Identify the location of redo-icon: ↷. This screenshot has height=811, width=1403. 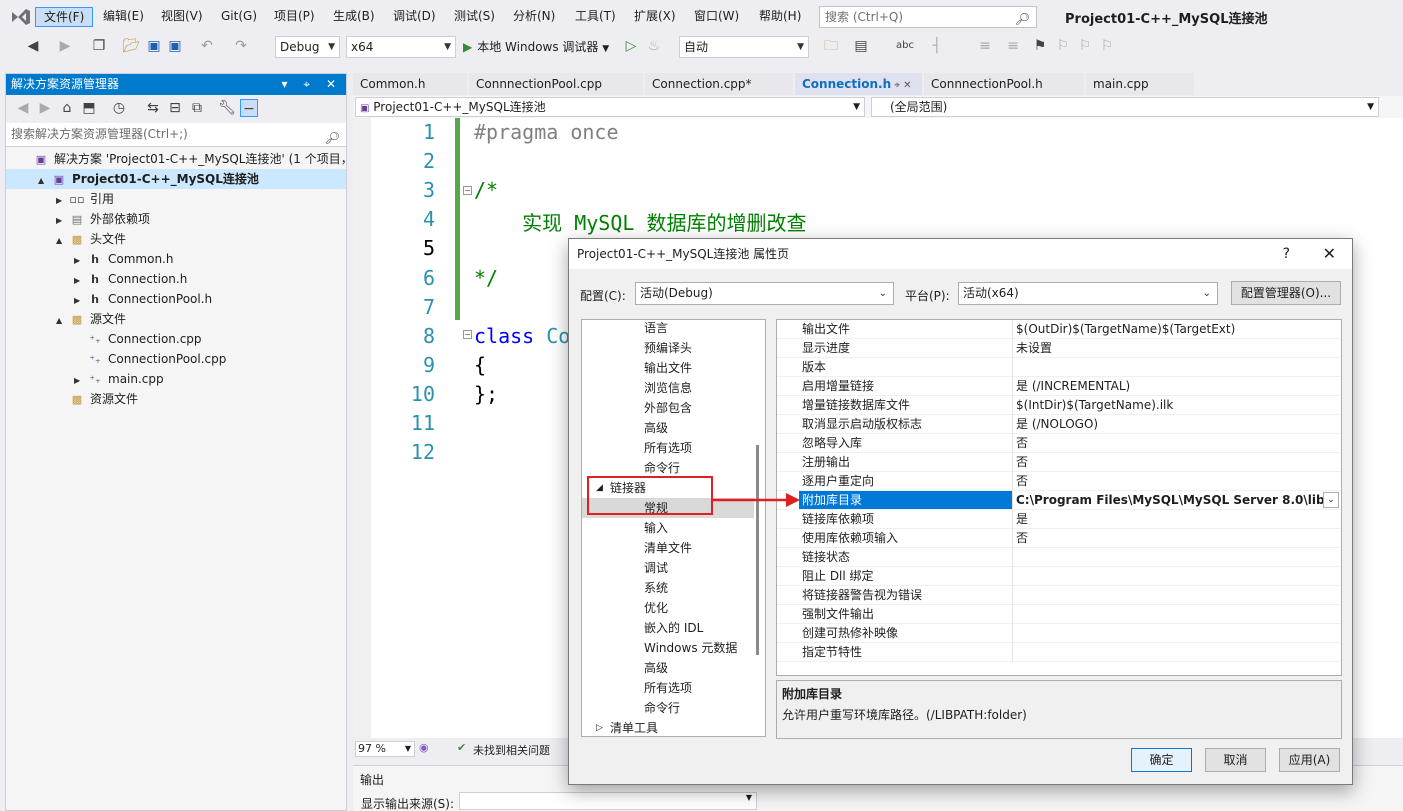
(241, 46).